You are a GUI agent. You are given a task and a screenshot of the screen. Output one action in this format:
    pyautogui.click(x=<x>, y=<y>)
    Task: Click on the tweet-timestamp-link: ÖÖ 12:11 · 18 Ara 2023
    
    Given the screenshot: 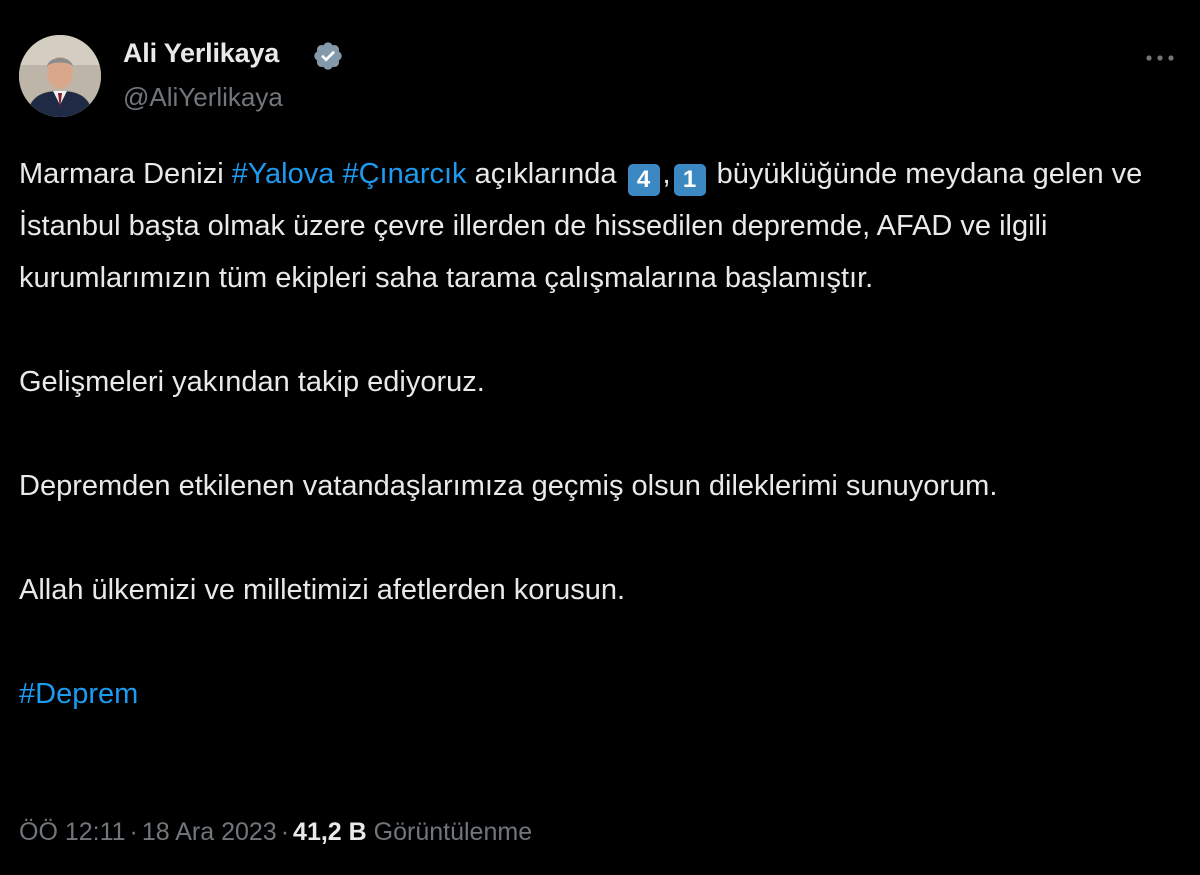 What is the action you would take?
    pyautogui.click(x=148, y=832)
    